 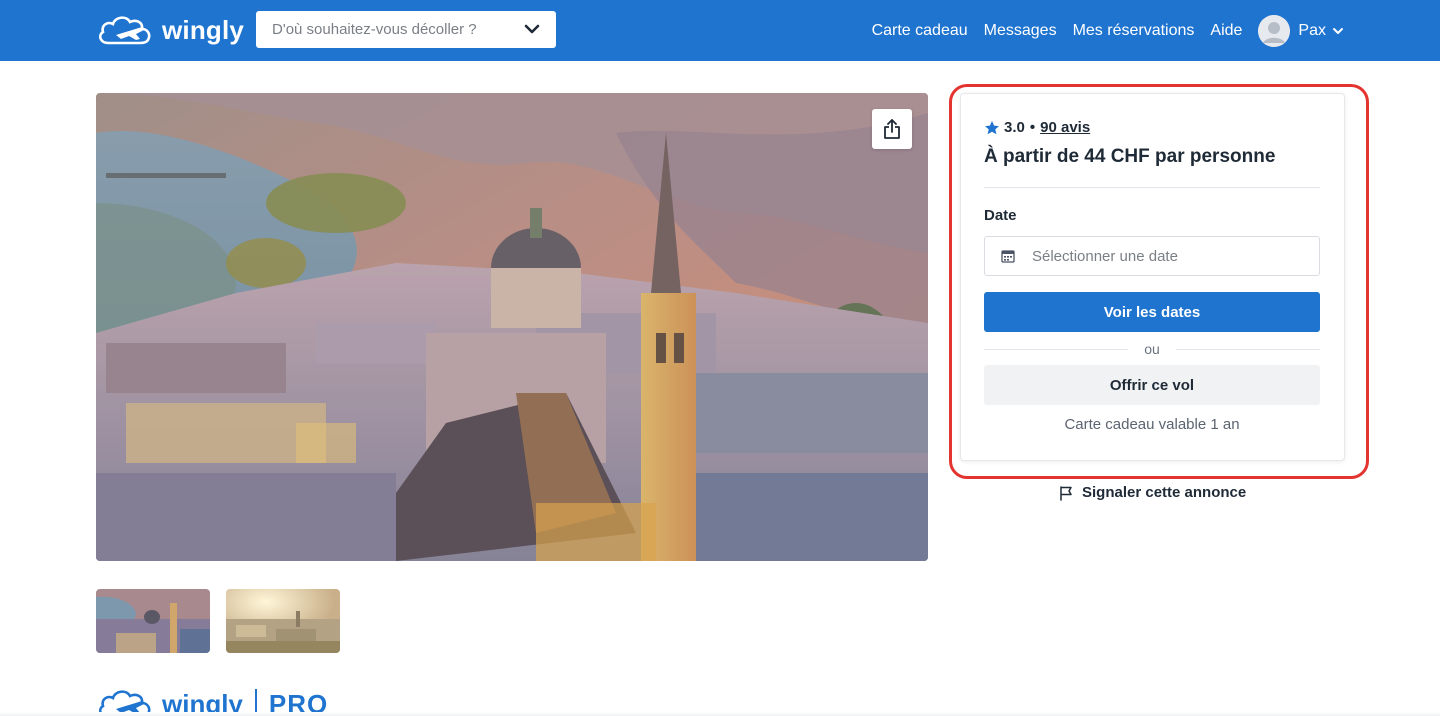 What do you see at coordinates (1020, 31) in the screenshot?
I see `nav-messages: Messages` at bounding box center [1020, 31].